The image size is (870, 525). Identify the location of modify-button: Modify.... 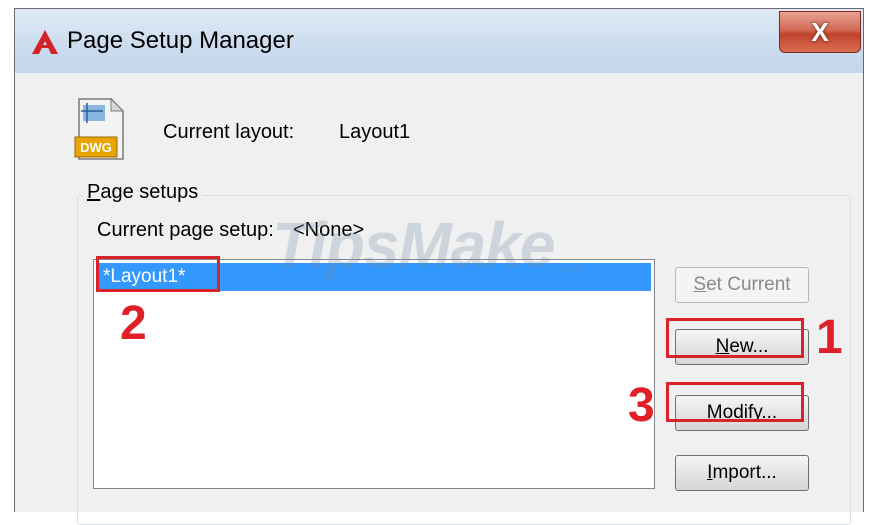
(742, 413).